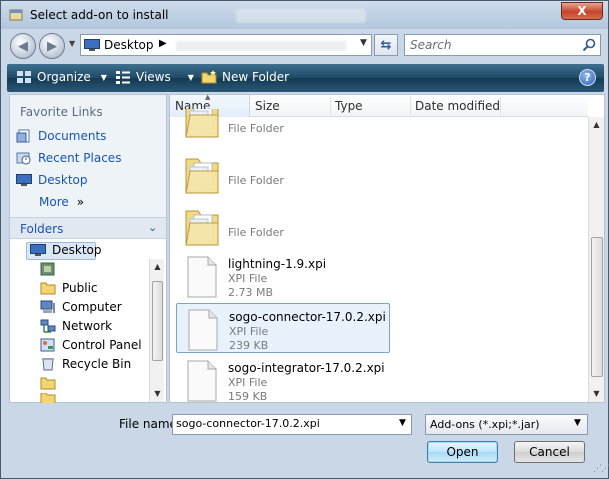  Describe the element at coordinates (462, 452) in the screenshot. I see `open-button: Open` at that location.